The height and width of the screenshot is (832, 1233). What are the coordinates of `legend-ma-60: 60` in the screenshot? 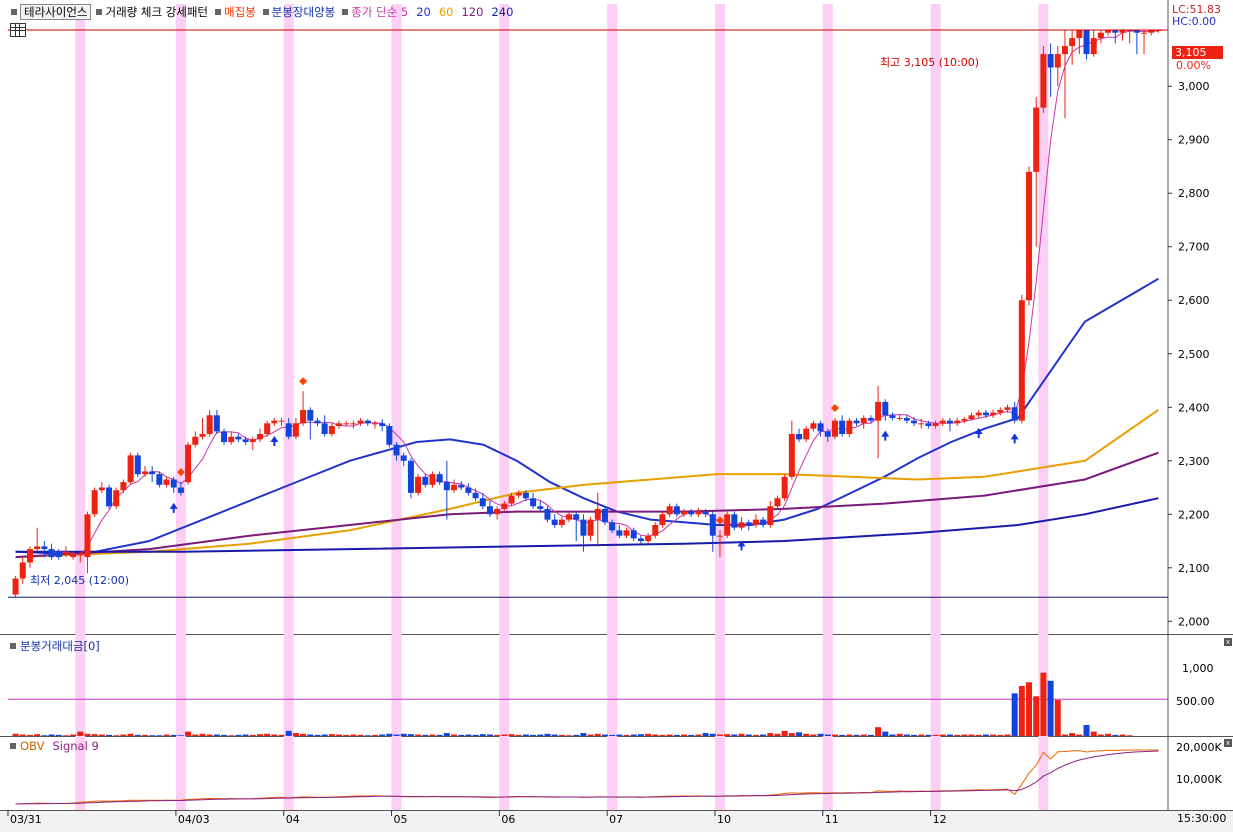 It's located at (446, 12).